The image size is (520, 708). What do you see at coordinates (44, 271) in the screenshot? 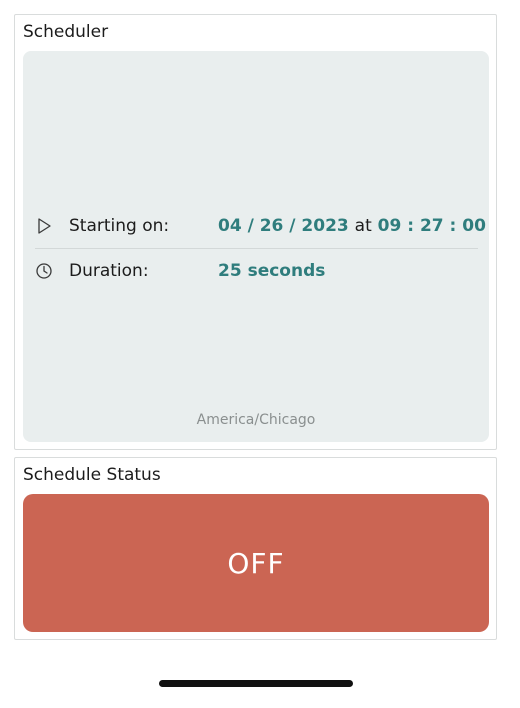
I see `clock-icon` at bounding box center [44, 271].